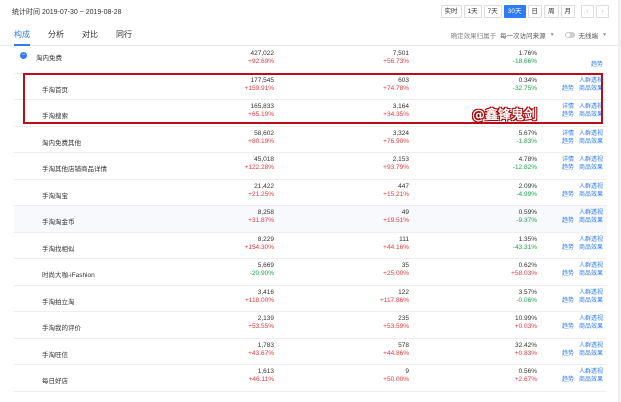 The image size is (621, 402). What do you see at coordinates (396, 114) in the screenshot?
I see `metric-change: +34.35%` at bounding box center [396, 114].